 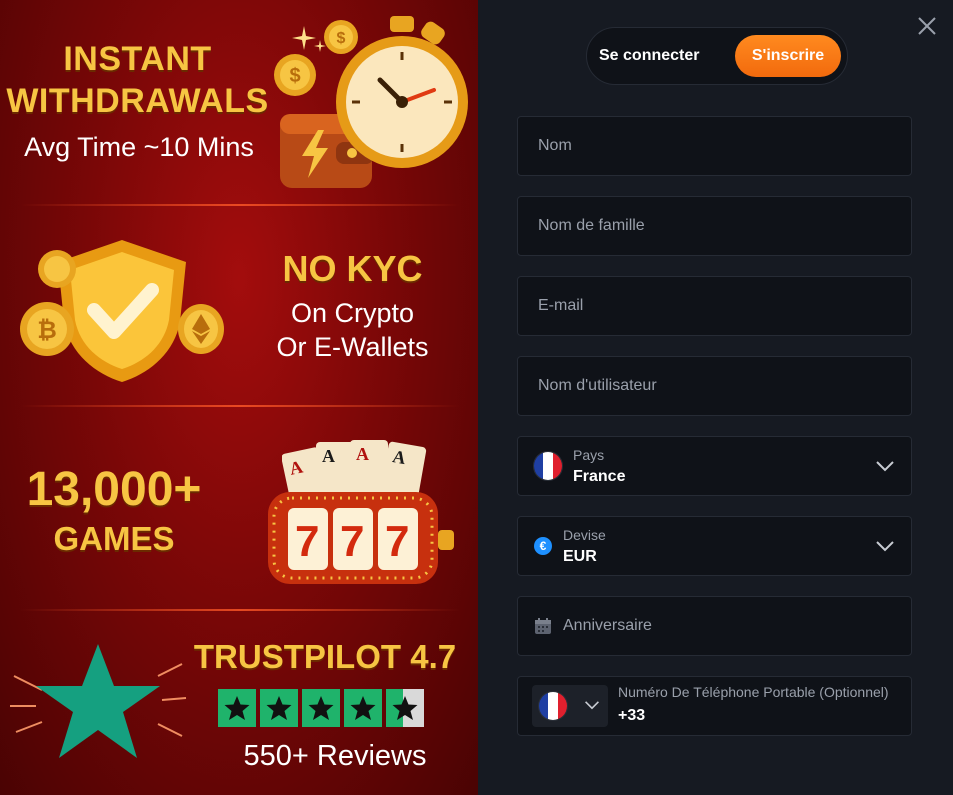 I want to click on bitcoin-icon: ₿, so click(x=47, y=329).